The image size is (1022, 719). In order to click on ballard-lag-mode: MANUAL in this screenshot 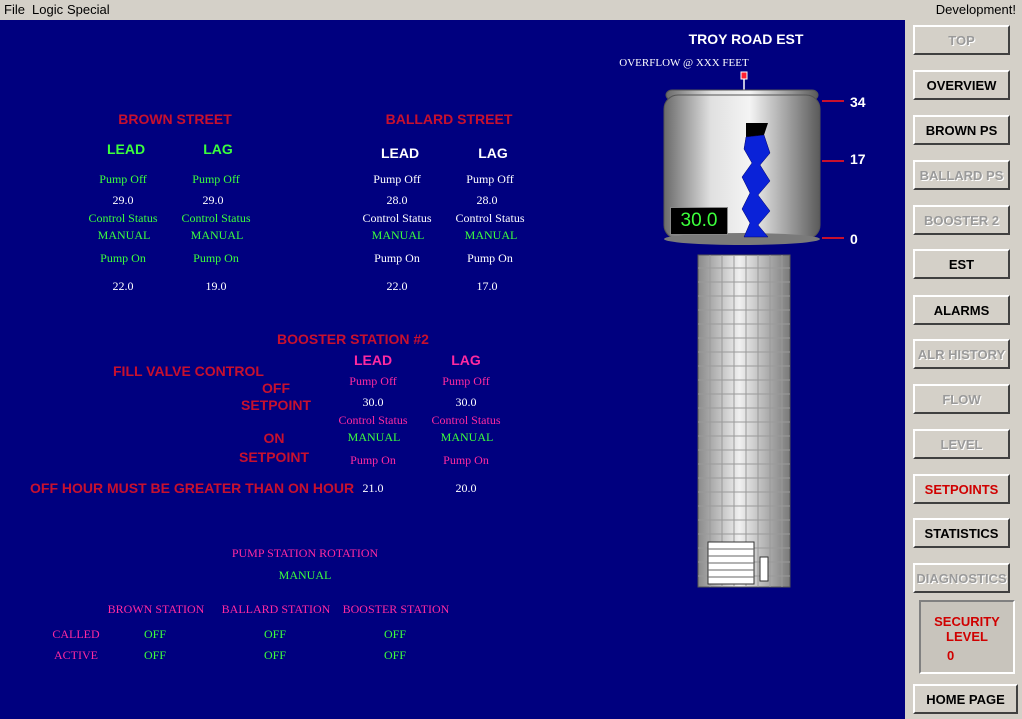, I will do `click(491, 235)`.